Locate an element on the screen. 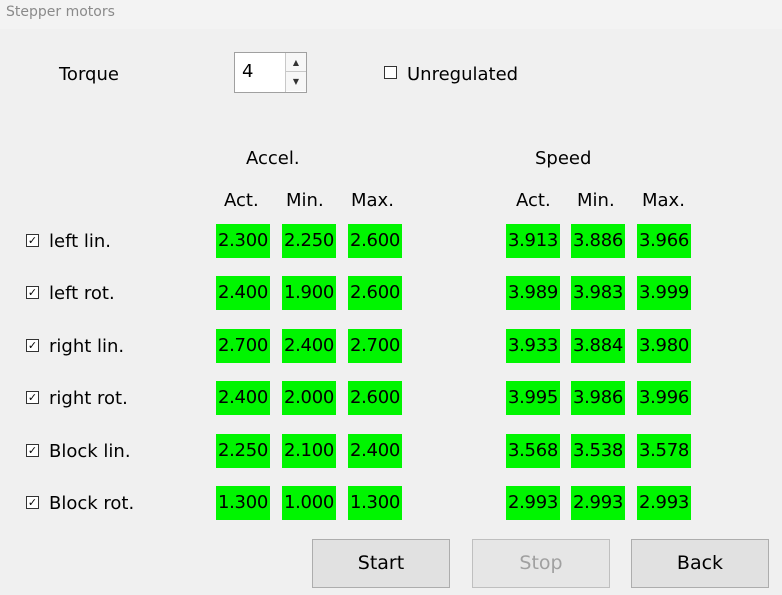  accel-min-value: 2.400 is located at coordinates (309, 346).